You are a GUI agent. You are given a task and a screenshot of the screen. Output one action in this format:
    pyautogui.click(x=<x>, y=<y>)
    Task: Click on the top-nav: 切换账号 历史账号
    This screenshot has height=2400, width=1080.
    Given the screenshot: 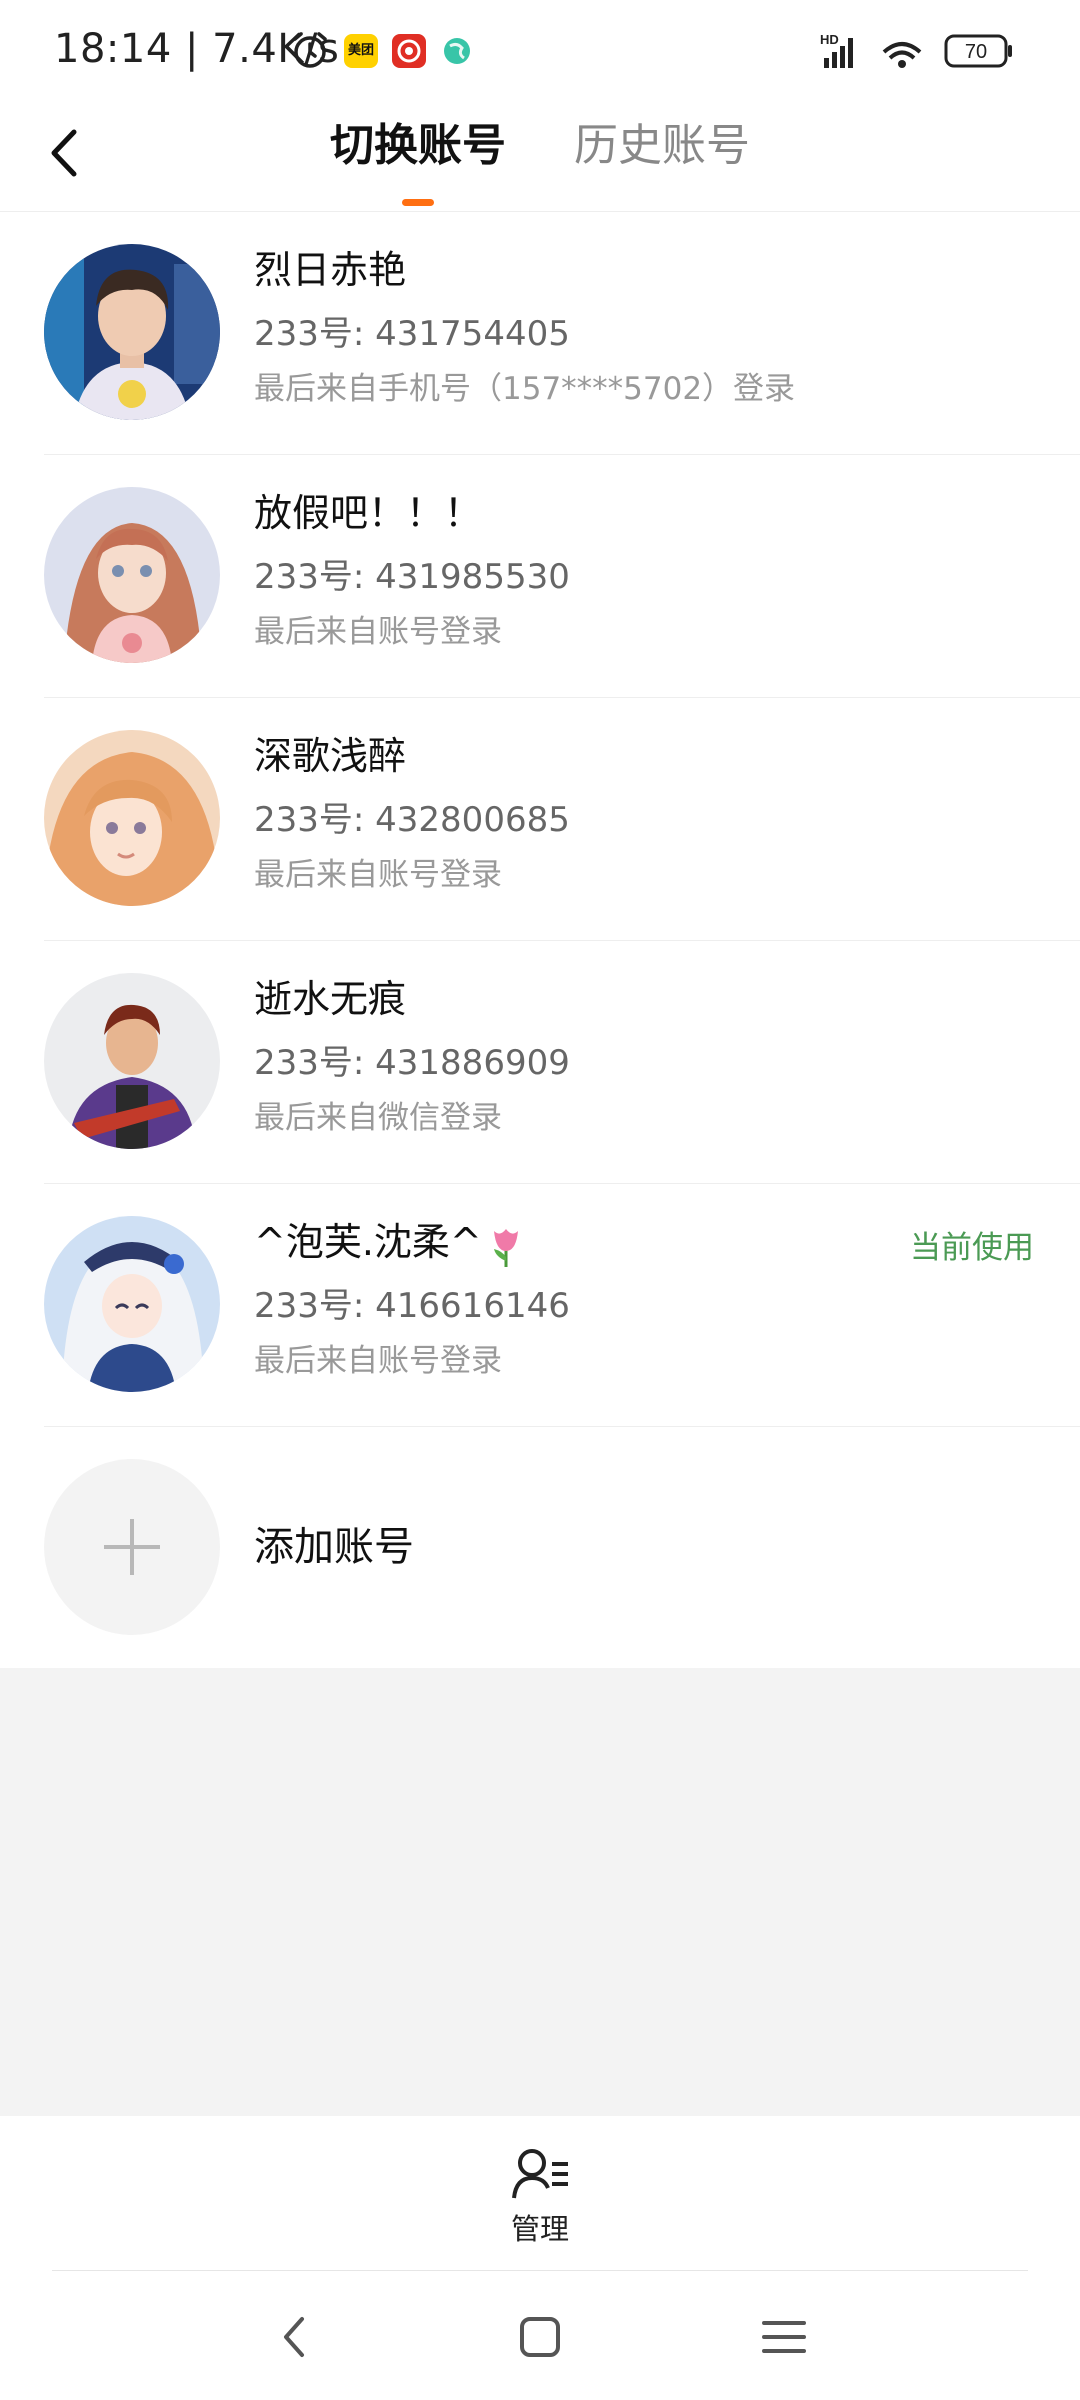 What is the action you would take?
    pyautogui.click(x=540, y=156)
    